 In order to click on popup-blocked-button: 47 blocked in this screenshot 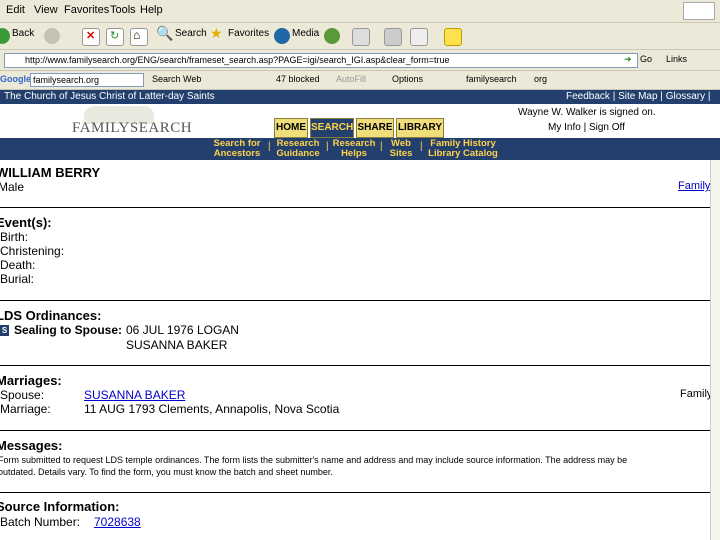, I will do `click(298, 79)`.